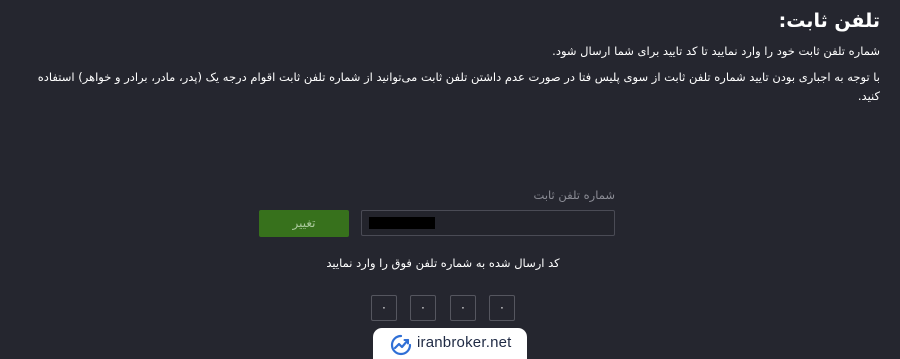 The image size is (900, 359). What do you see at coordinates (829, 21) in the screenshot?
I see `page-title: تلفن ثابت:` at bounding box center [829, 21].